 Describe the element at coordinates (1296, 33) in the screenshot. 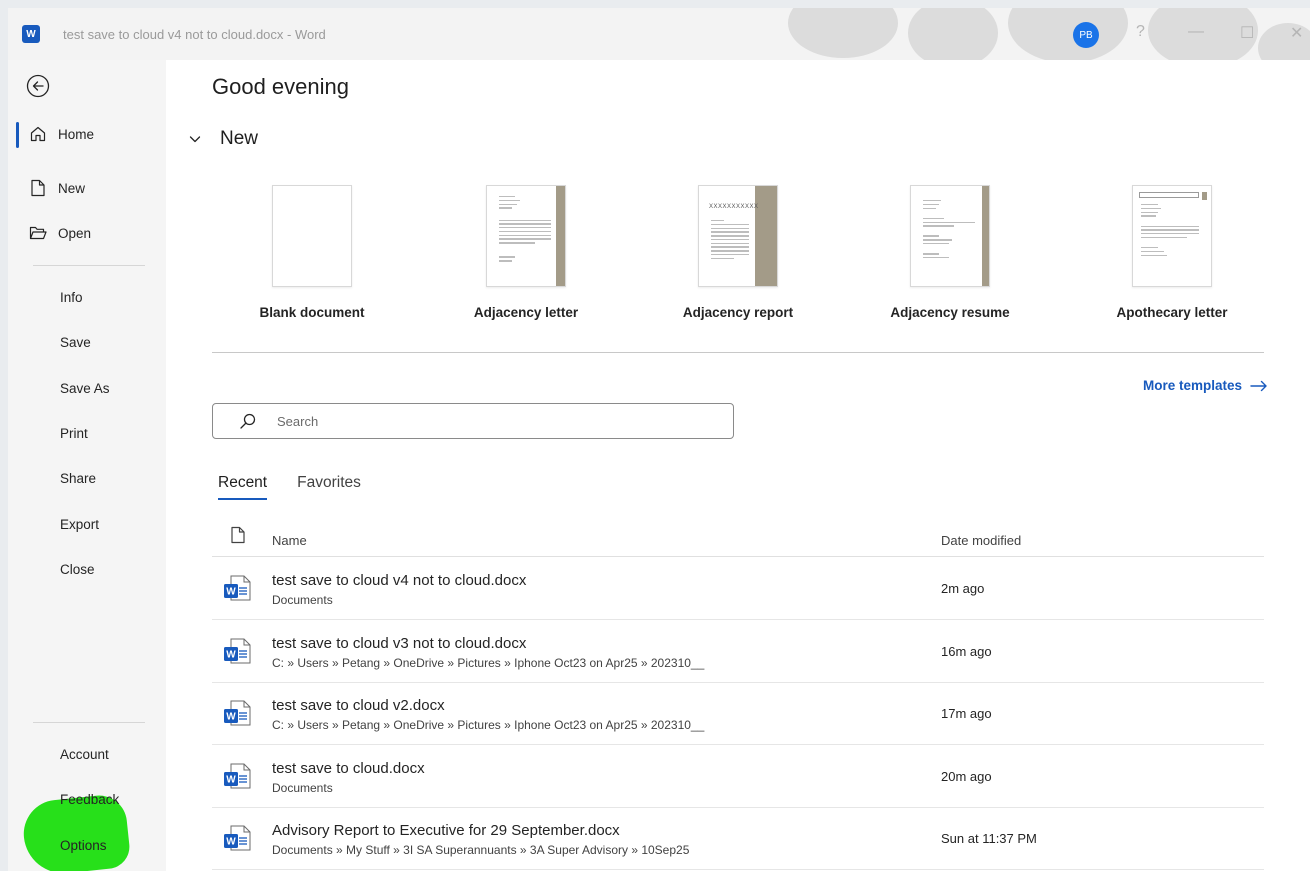

I see `close-icon: ✕` at that location.